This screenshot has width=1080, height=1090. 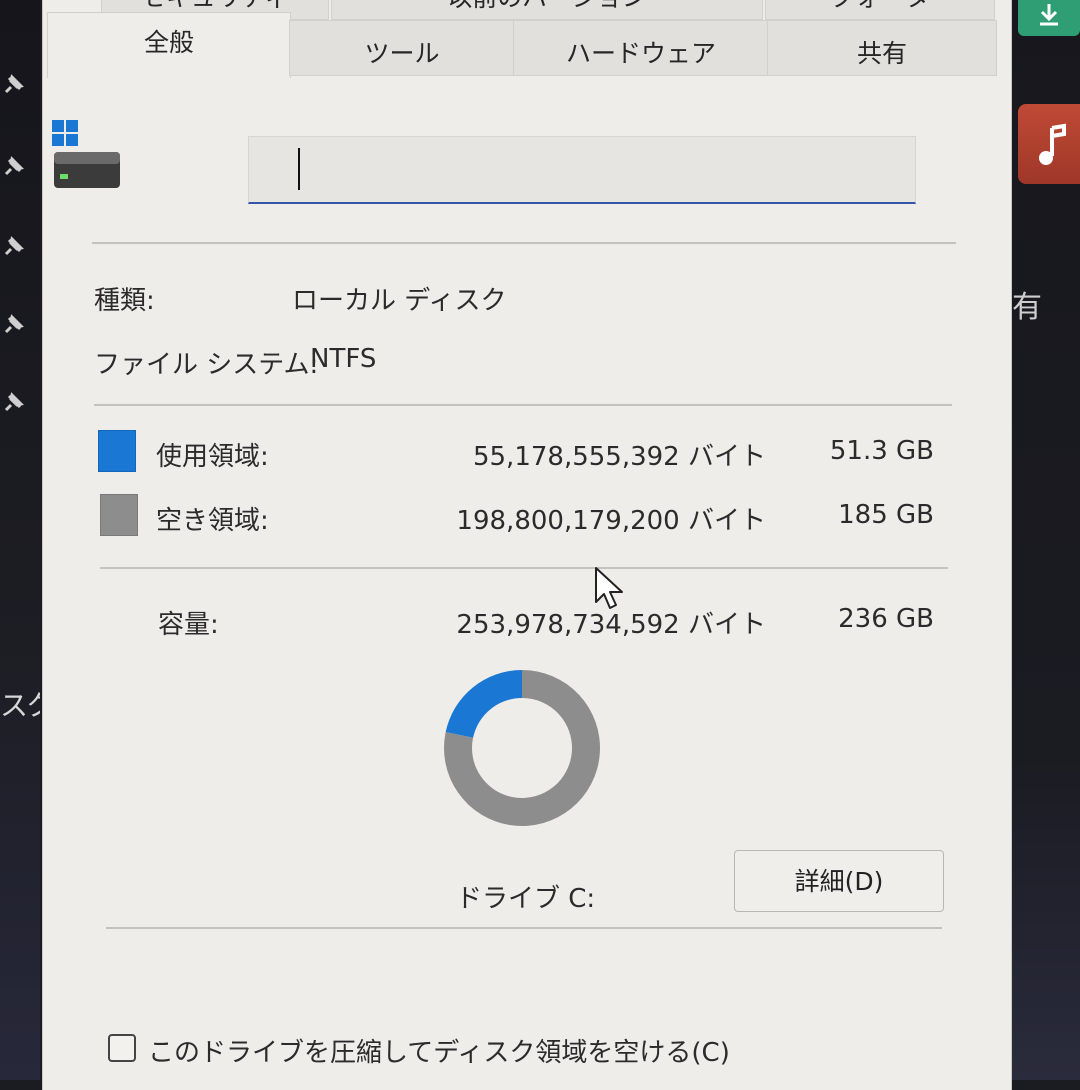 I want to click on mouse-cursor-icon, so click(x=609, y=588).